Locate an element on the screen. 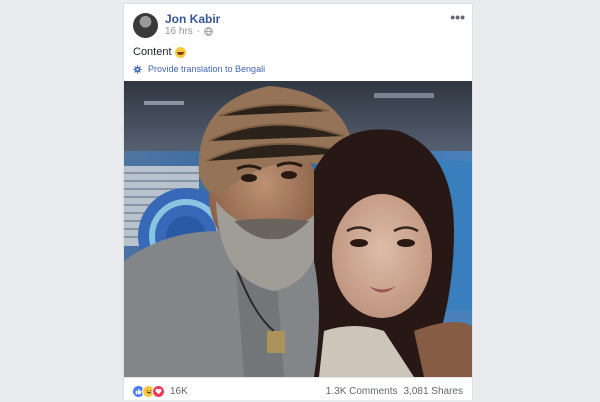 The image size is (600, 402). engagement-stats: 1.3K Comments 3,081 Shares is located at coordinates (394, 391).